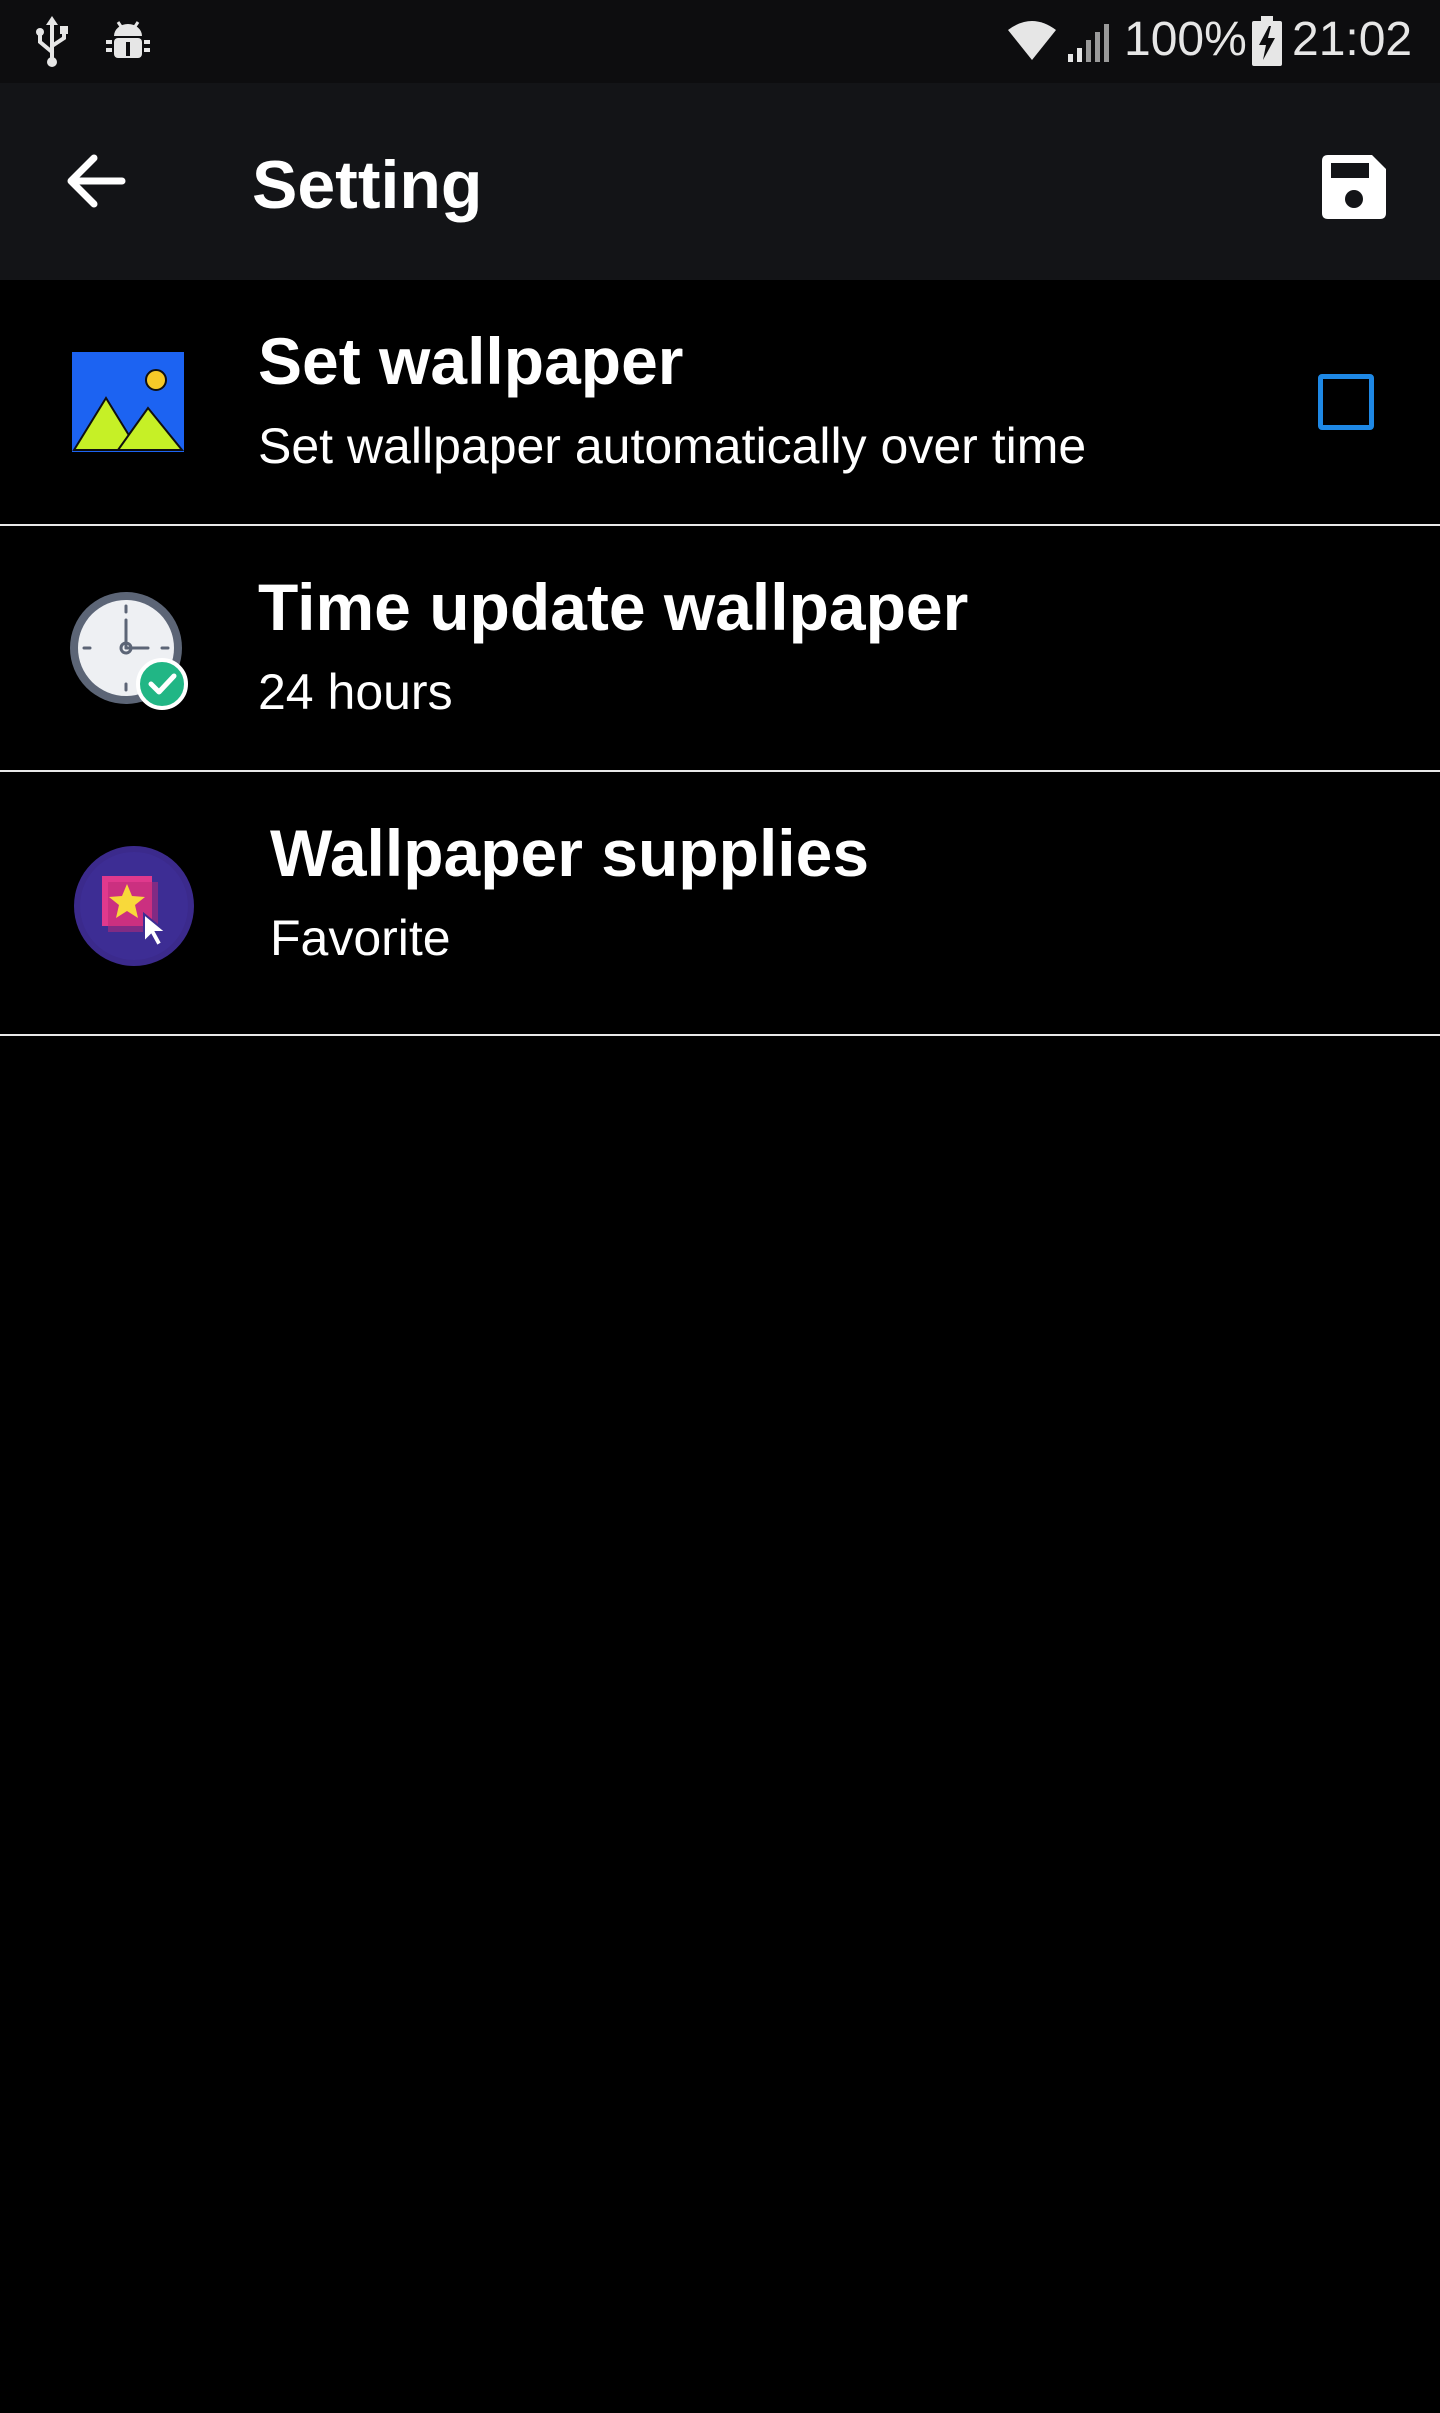 The image size is (1440, 2413). What do you see at coordinates (128, 404) in the screenshot?
I see `picture-landscape-icon` at bounding box center [128, 404].